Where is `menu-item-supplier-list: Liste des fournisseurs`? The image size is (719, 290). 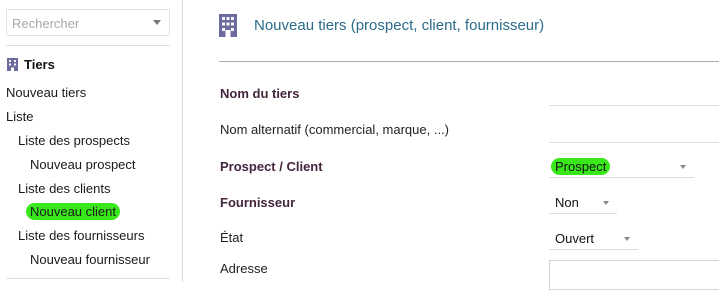
menu-item-supplier-list: Liste des fournisseurs is located at coordinates (81, 235).